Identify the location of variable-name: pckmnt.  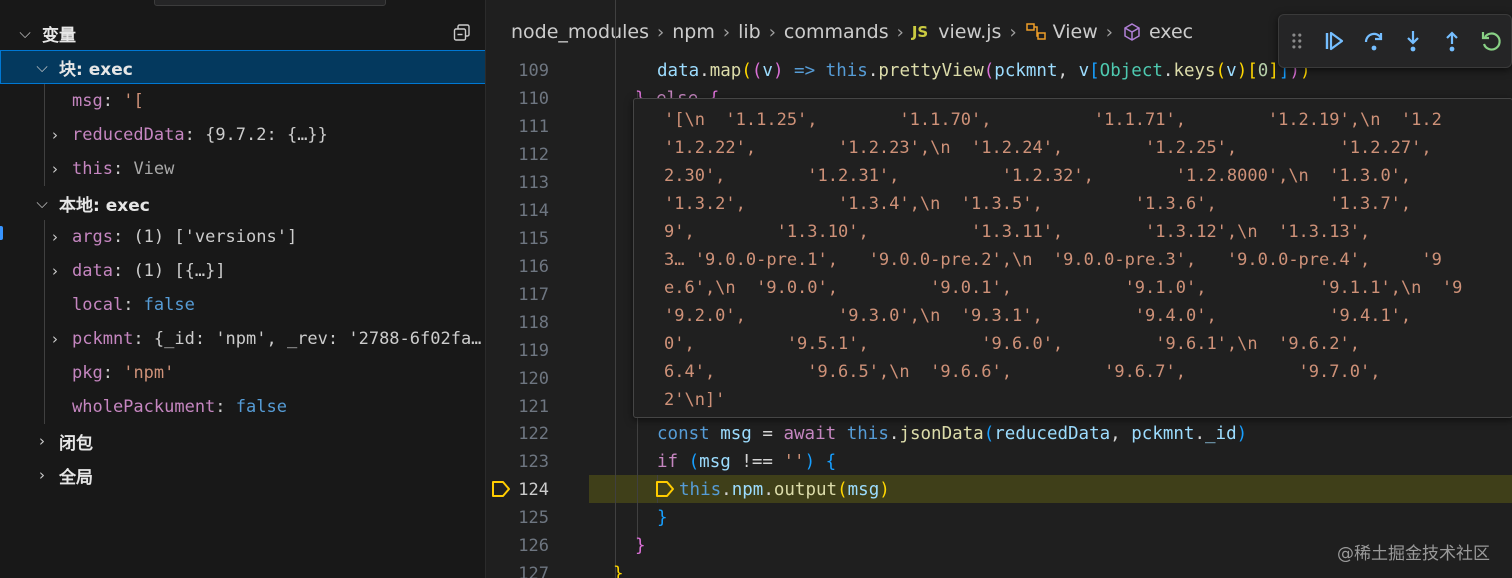
(103, 339).